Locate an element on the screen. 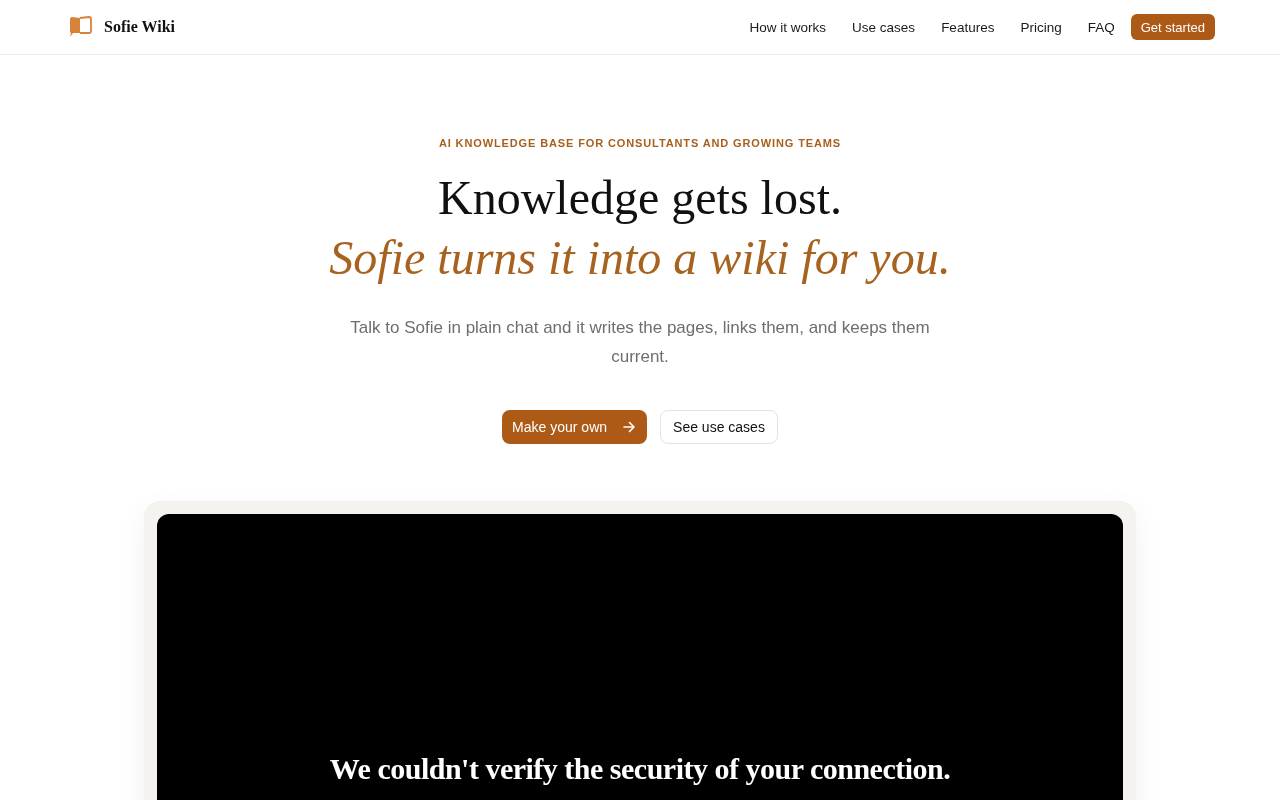 This screenshot has width=1280, height=800. eyebrow-text: AI KNOWLEDGE BASE FOR CONSULTANTS AND GROWING TEAMS is located at coordinates (640, 143).